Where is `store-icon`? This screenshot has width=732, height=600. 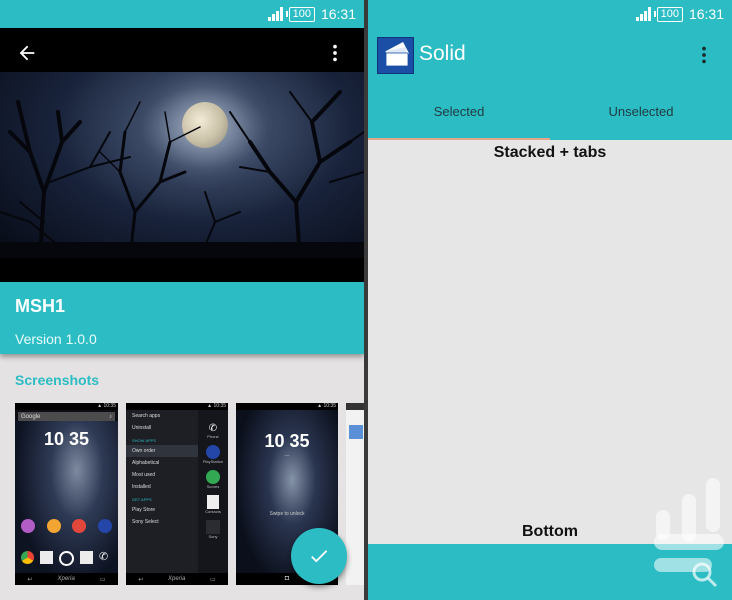
store-icon is located at coordinates (46, 557).